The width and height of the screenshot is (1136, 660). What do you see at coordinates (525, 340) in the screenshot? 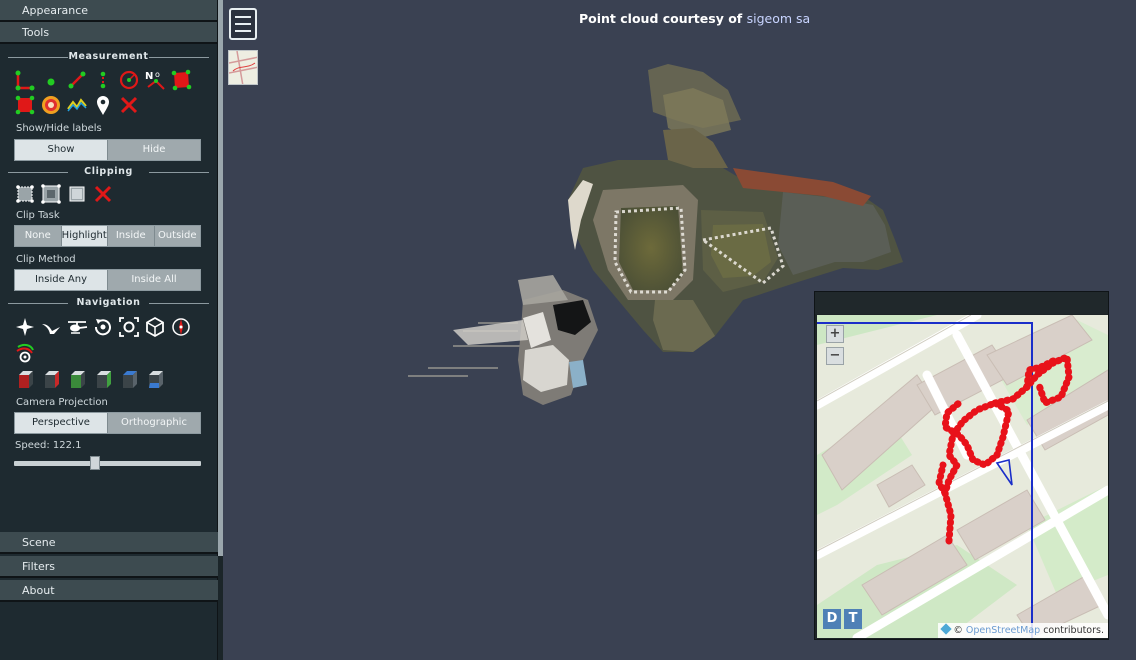
I see `cloud-lower-left-cluster` at bounding box center [525, 340].